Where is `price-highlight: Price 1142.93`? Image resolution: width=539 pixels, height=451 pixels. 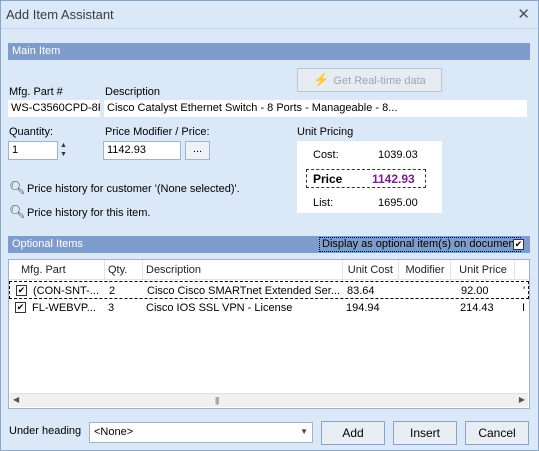 price-highlight: Price 1142.93 is located at coordinates (366, 178).